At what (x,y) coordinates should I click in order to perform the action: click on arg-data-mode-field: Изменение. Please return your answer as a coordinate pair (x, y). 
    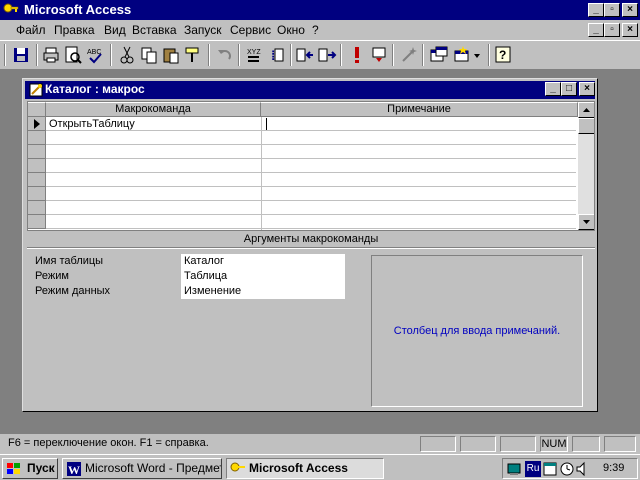
    Looking at the image, I should click on (263, 291).